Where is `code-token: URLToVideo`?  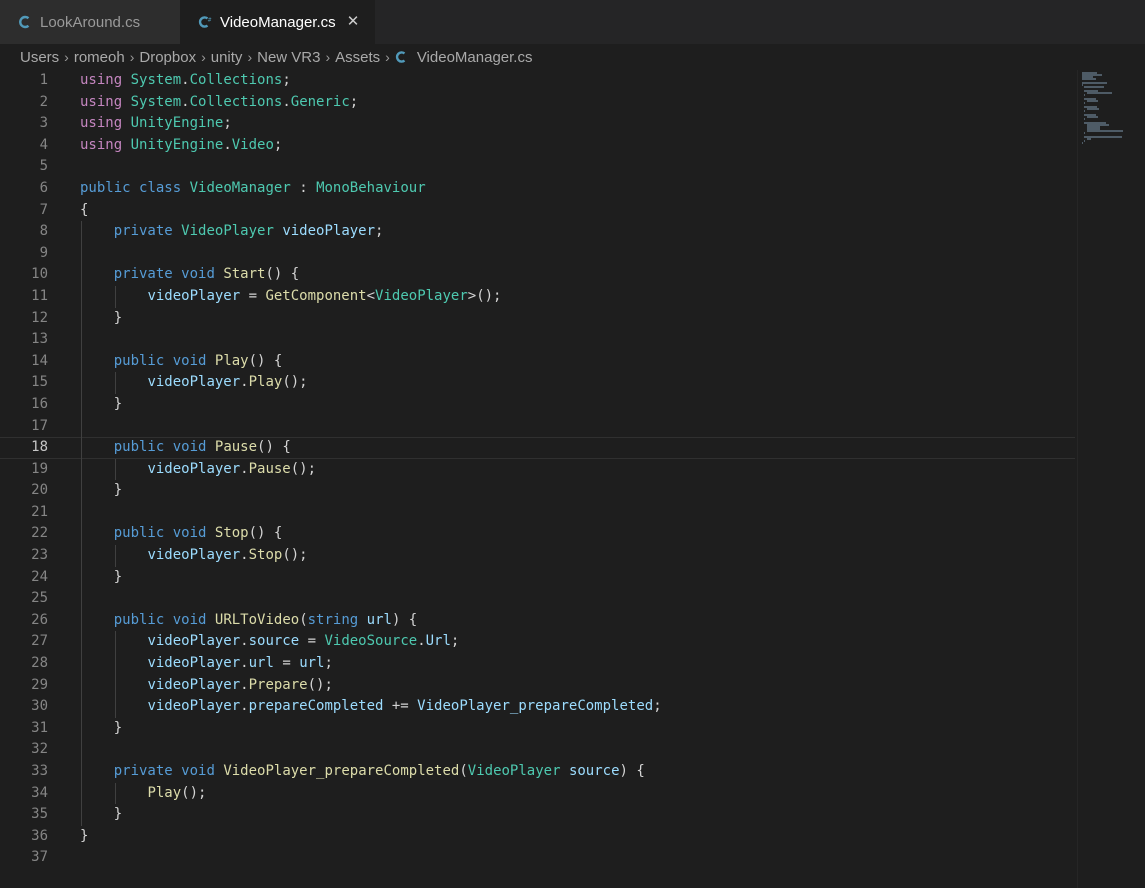
code-token: URLToVideo is located at coordinates (257, 619).